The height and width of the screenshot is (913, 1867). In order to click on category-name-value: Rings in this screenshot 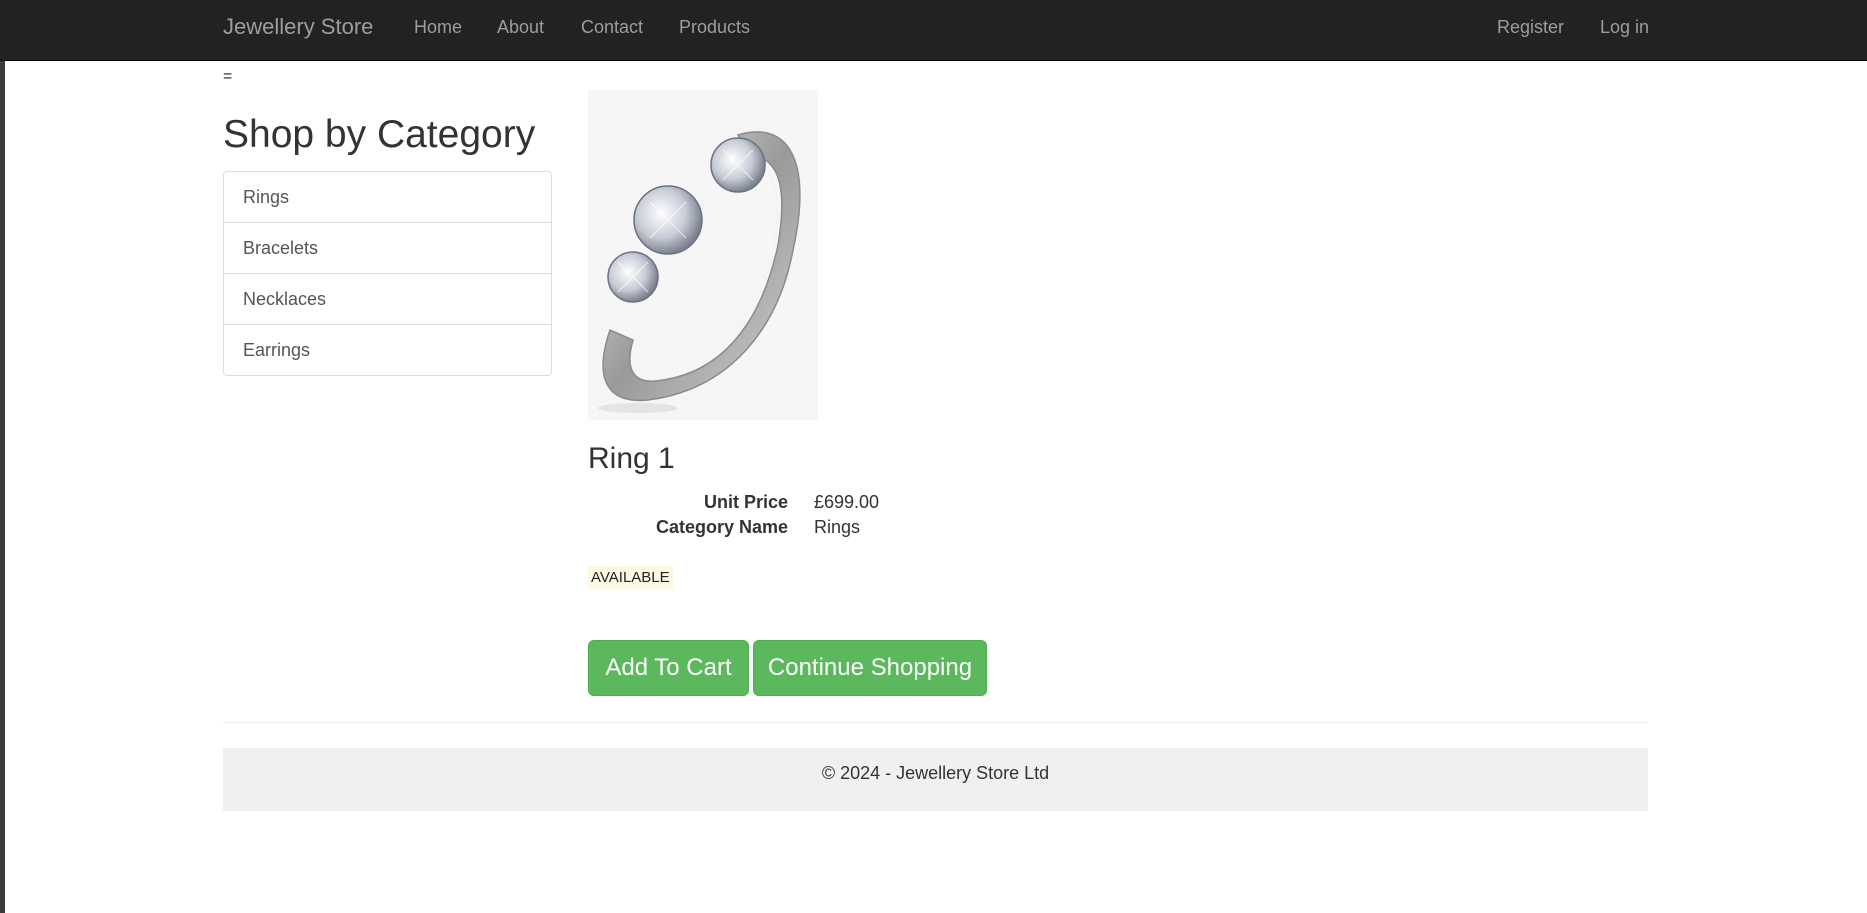, I will do `click(837, 527)`.